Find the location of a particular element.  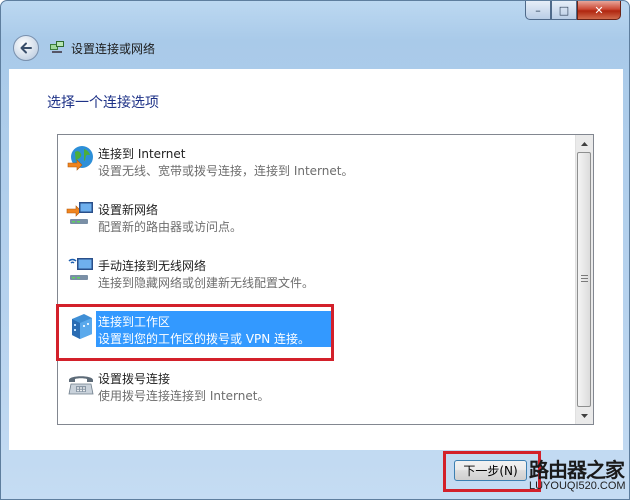

option-title: 连接到 Internet is located at coordinates (142, 154).